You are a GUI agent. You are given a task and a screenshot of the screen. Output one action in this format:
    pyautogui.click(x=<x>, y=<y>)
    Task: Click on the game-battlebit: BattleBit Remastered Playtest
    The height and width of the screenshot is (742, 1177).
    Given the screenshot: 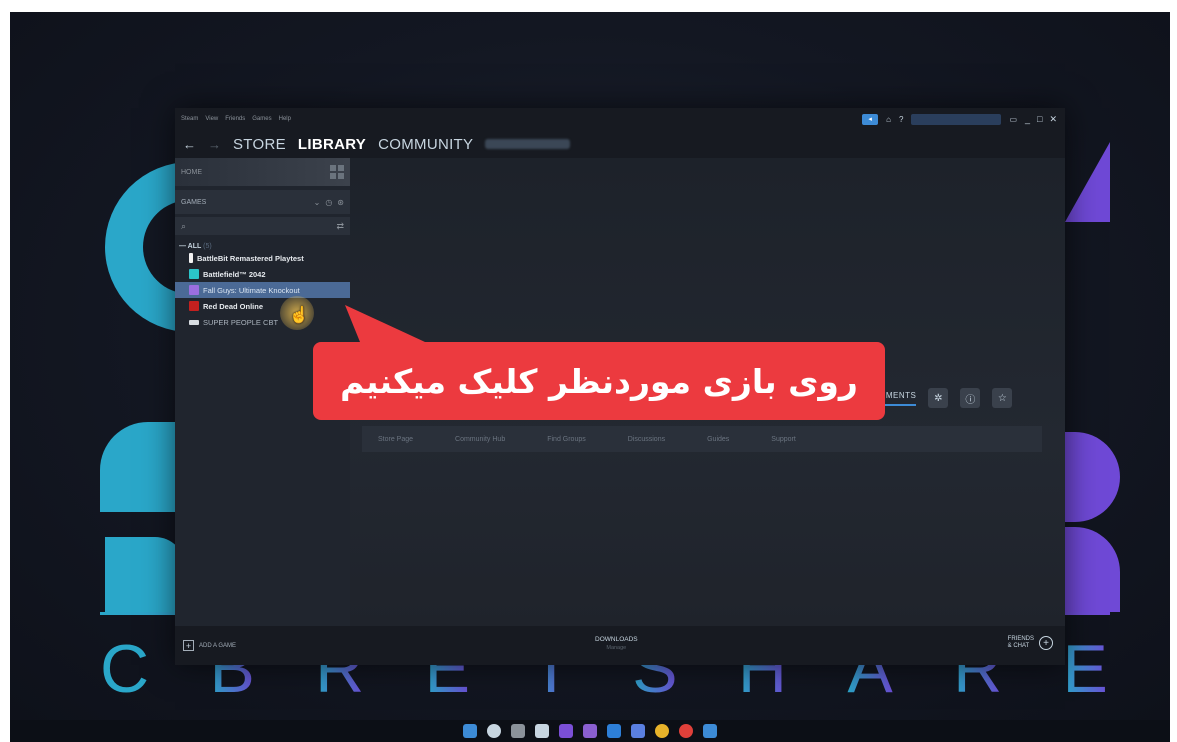 What is the action you would take?
    pyautogui.click(x=262, y=258)
    